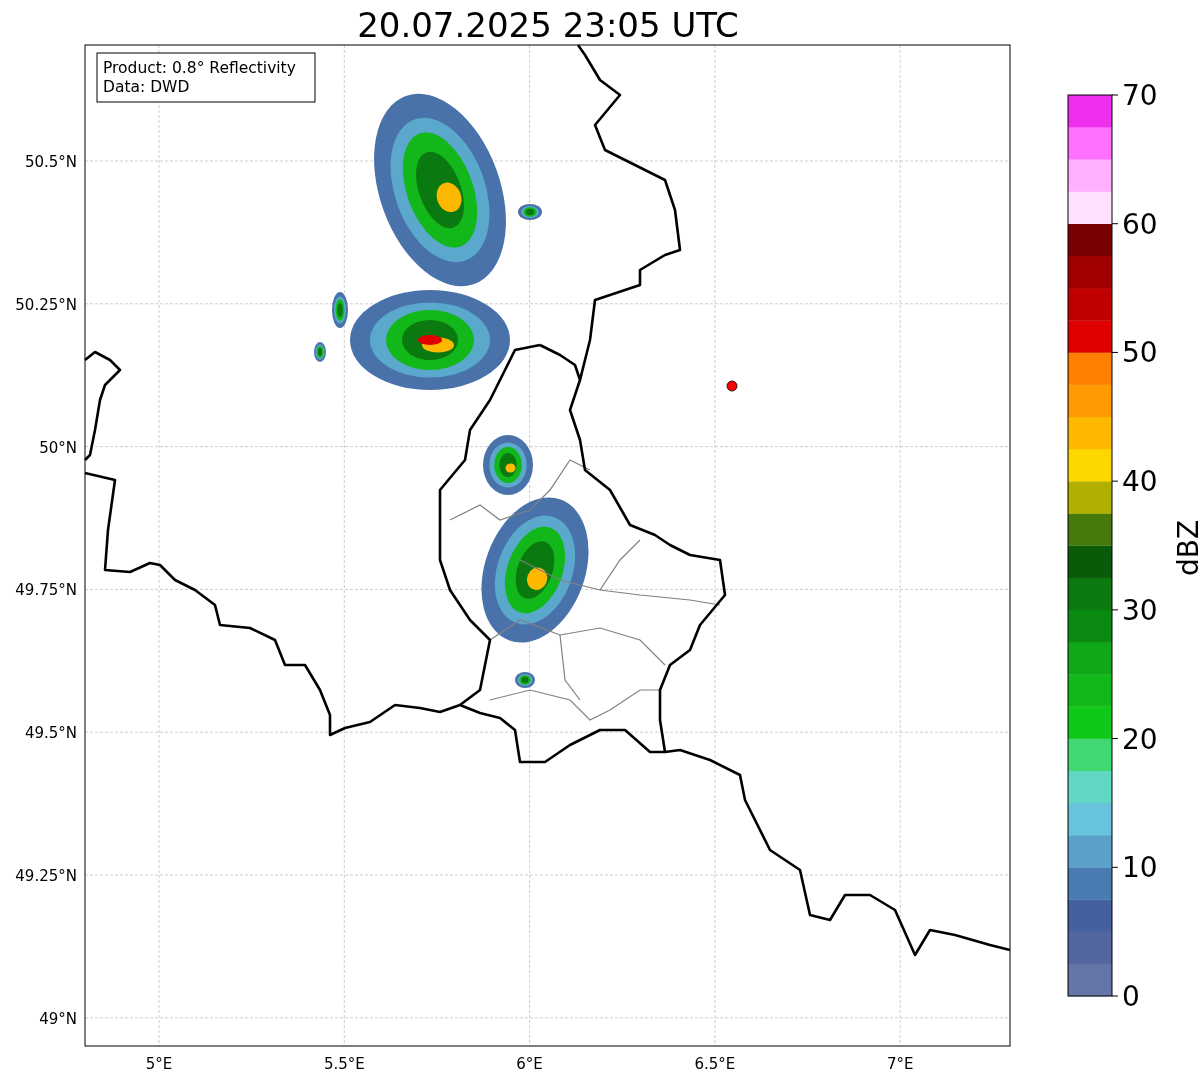 The image size is (1202, 1081). I want to click on latitude-label: 49.5°N, so click(50, 733).